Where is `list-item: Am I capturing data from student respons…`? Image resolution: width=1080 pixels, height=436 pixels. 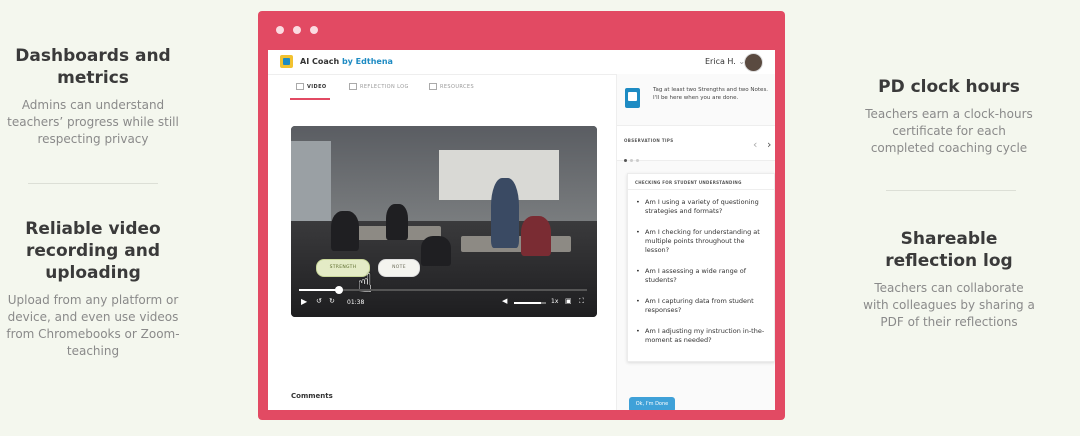 list-item: Am I capturing data from student respons… is located at coordinates (703, 306).